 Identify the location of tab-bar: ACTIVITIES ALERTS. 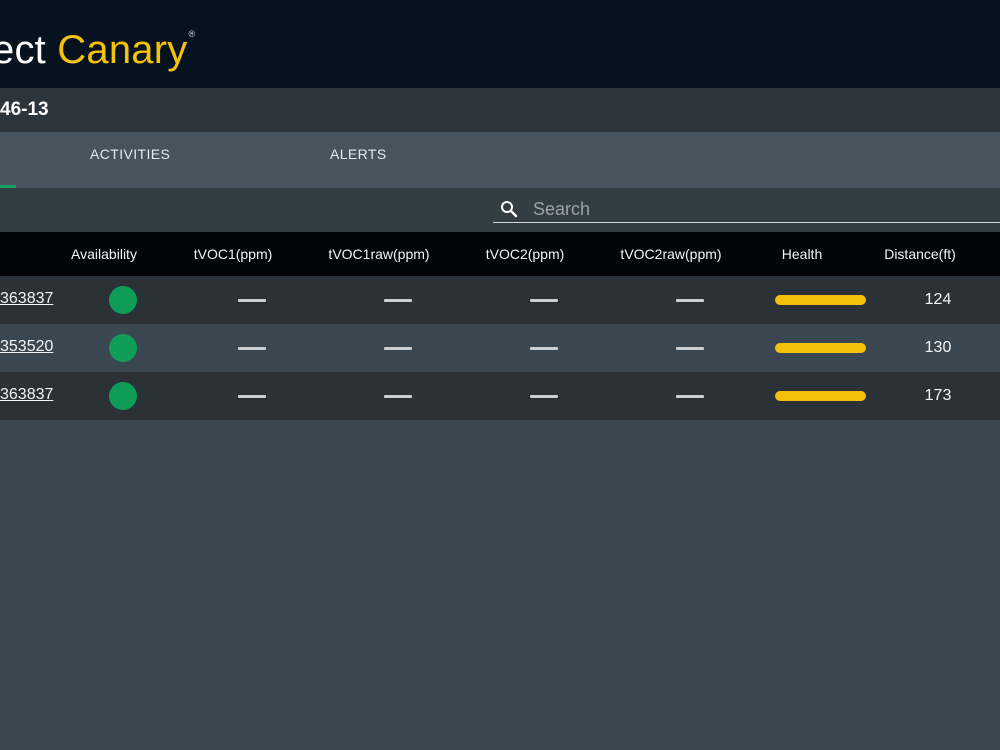
(500, 160).